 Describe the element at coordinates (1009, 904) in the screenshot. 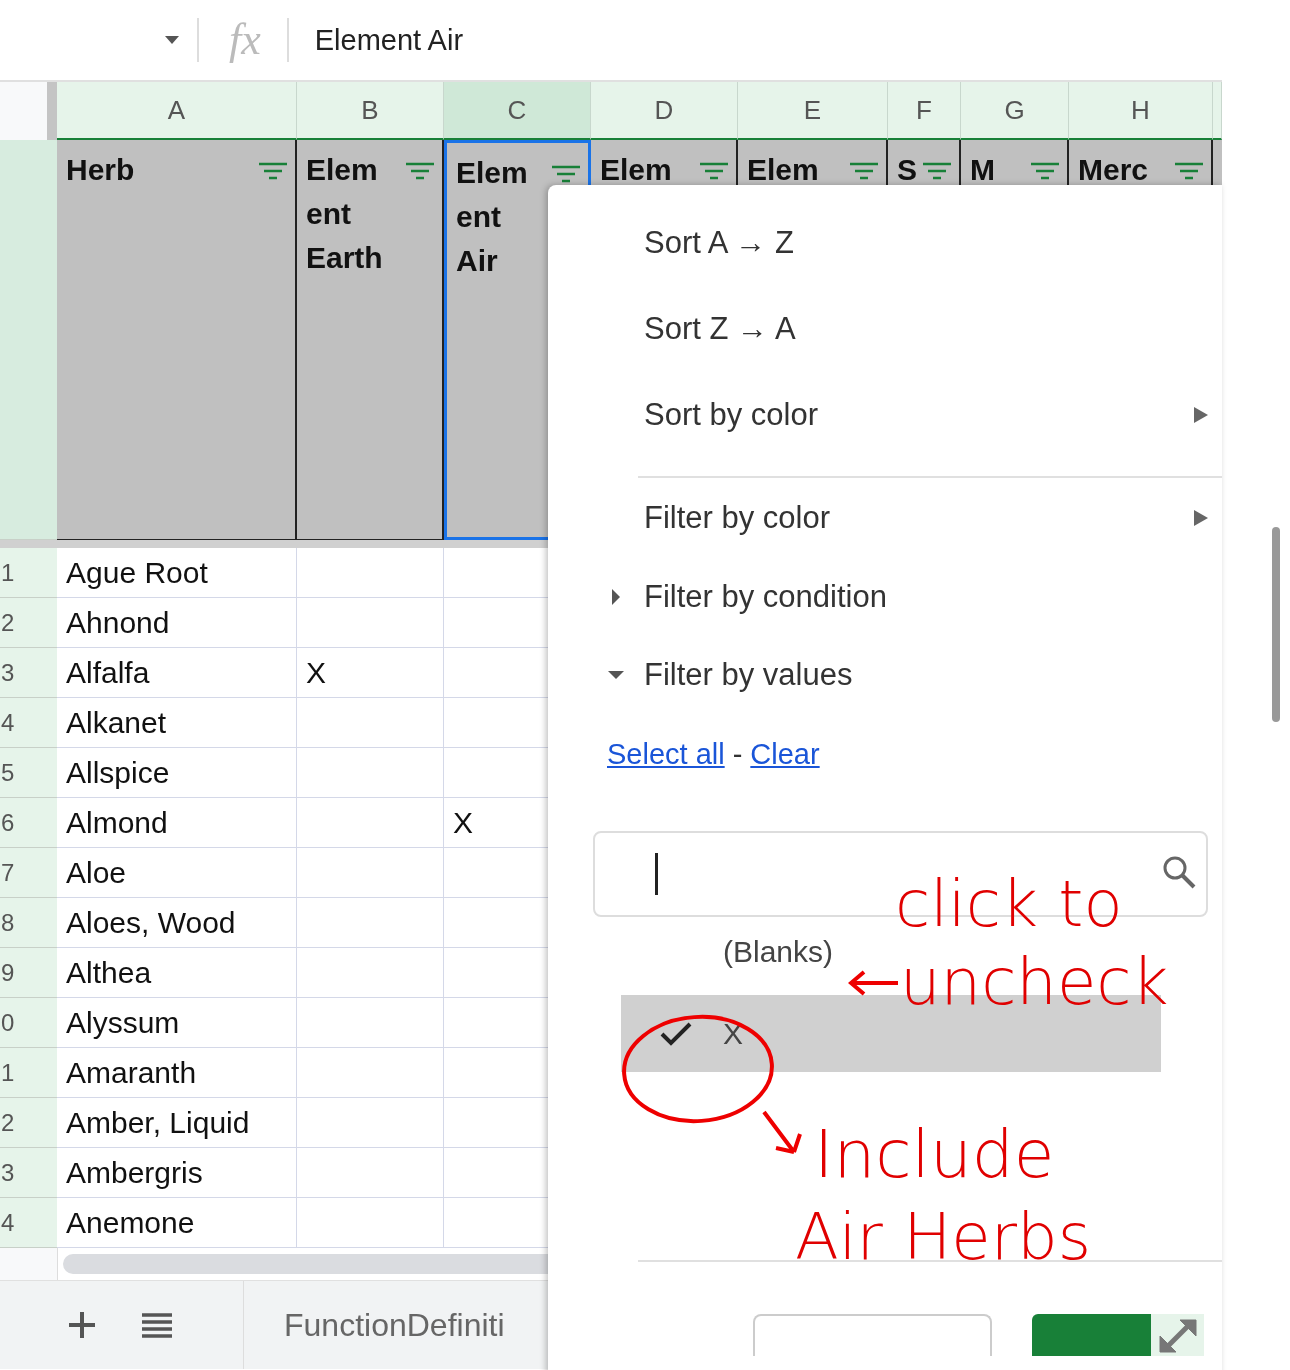

I see `handwritten-note: click to` at that location.